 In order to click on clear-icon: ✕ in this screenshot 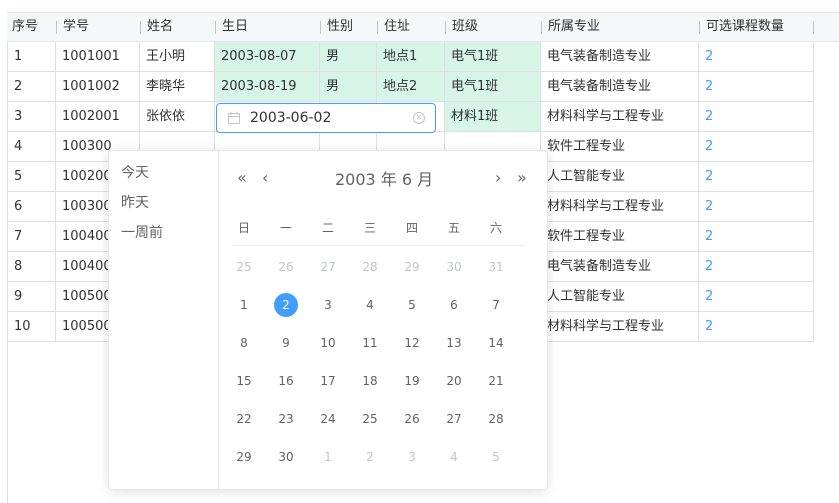, I will do `click(419, 118)`.